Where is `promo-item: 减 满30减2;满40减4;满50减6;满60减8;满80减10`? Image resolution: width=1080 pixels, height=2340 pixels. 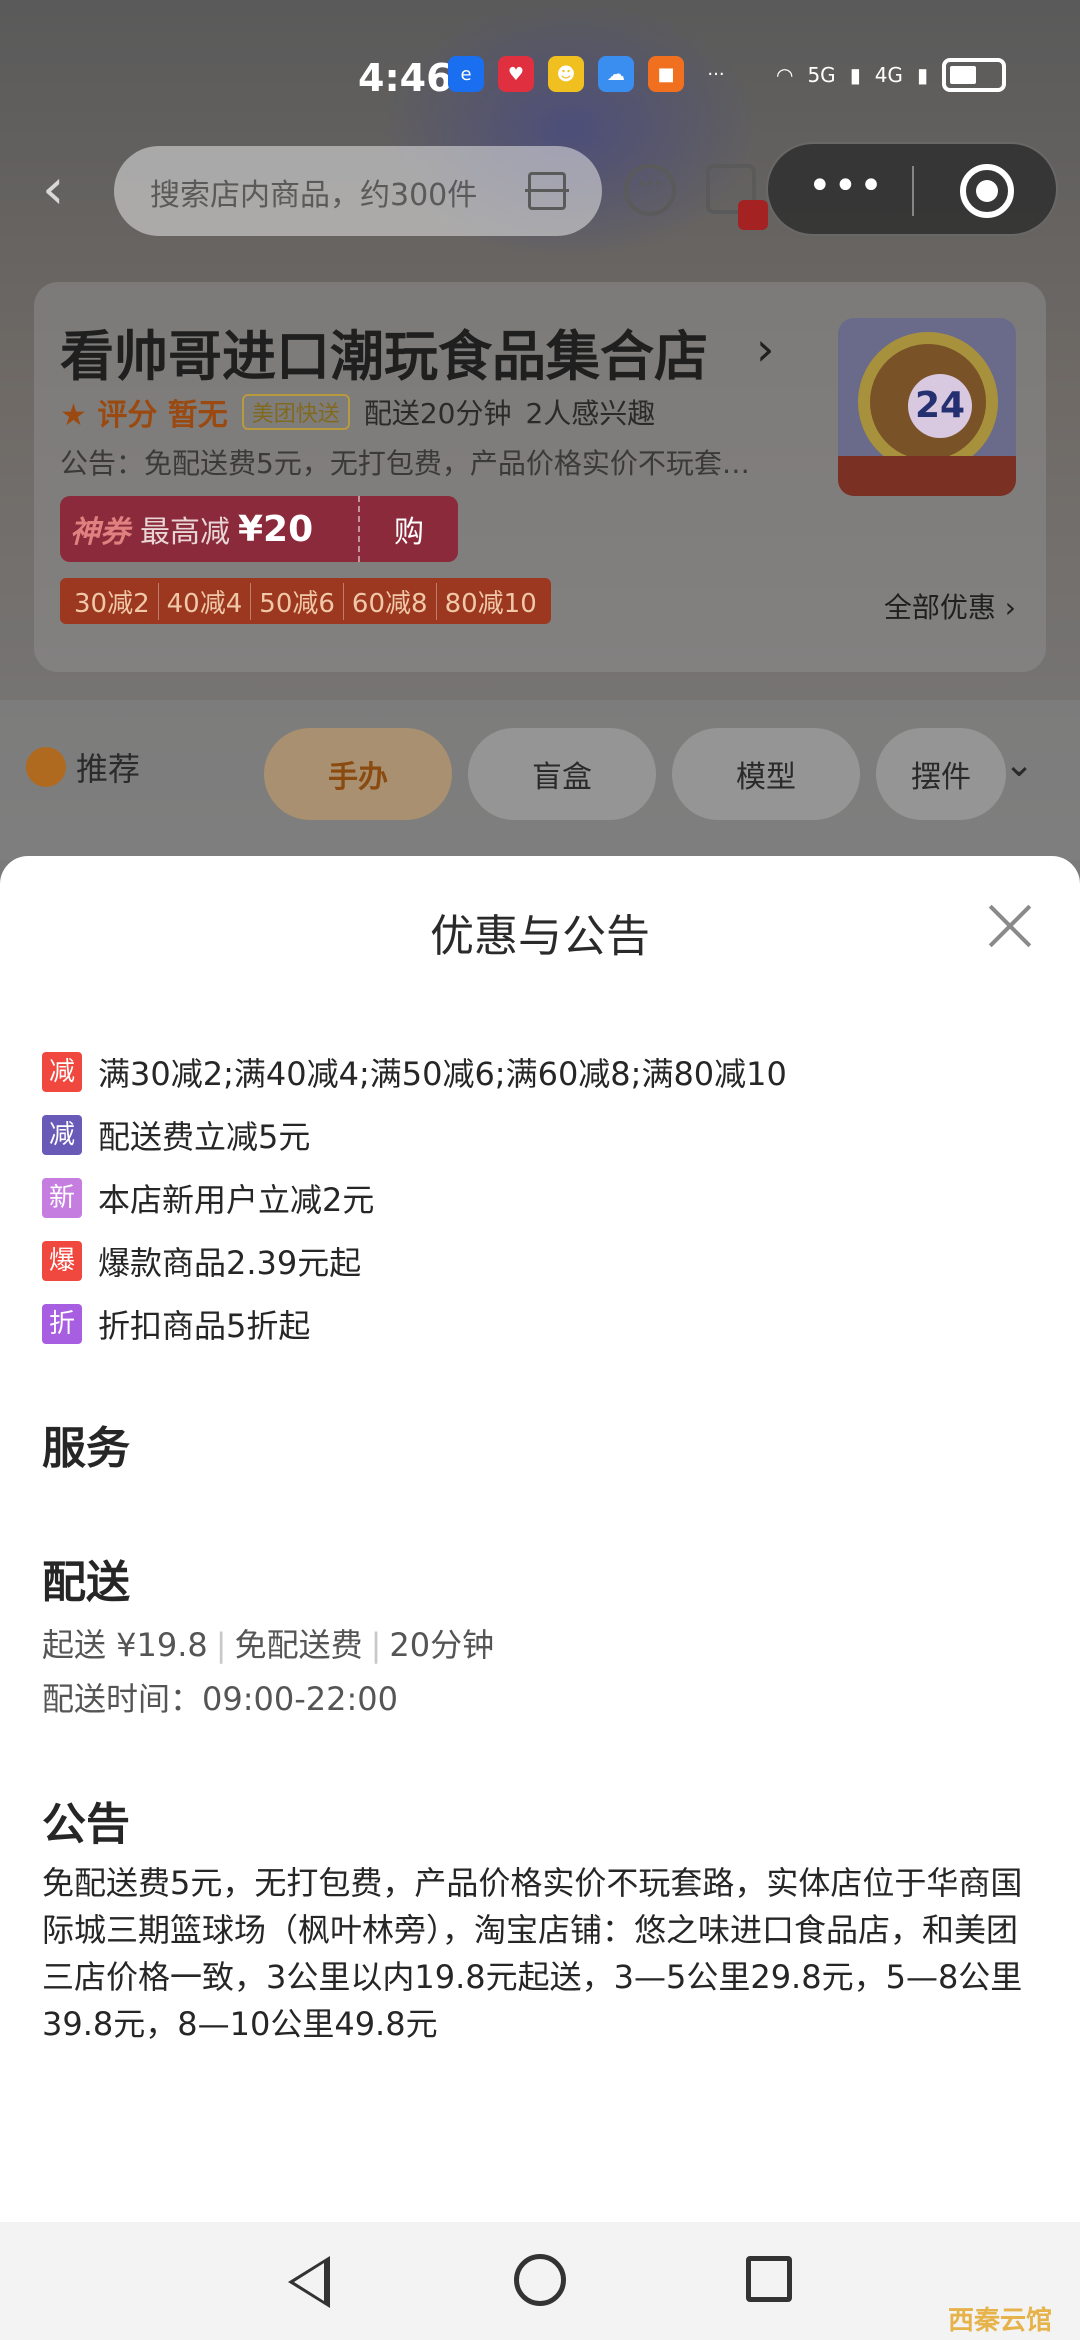 promo-item: 减 满30减2;满40减4;满50减6;满60减8;满80减10 is located at coordinates (542, 1071).